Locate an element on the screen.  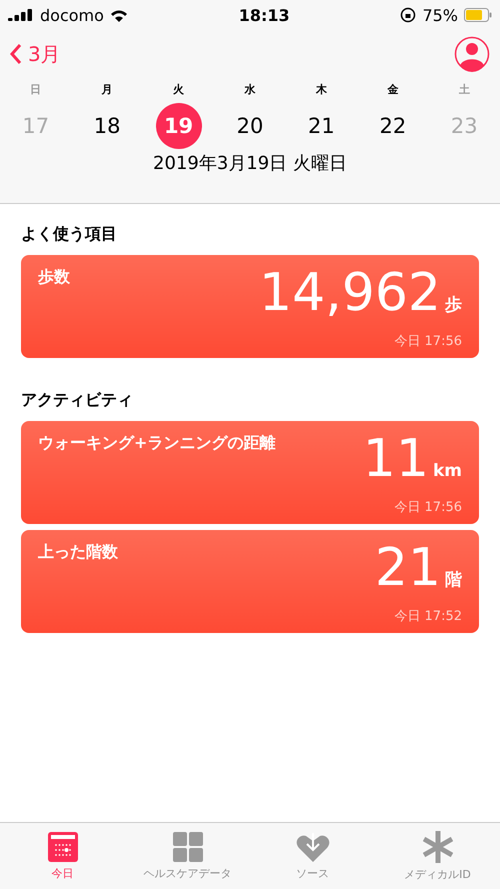
metric-time: 今日 17:52 is located at coordinates (428, 616).